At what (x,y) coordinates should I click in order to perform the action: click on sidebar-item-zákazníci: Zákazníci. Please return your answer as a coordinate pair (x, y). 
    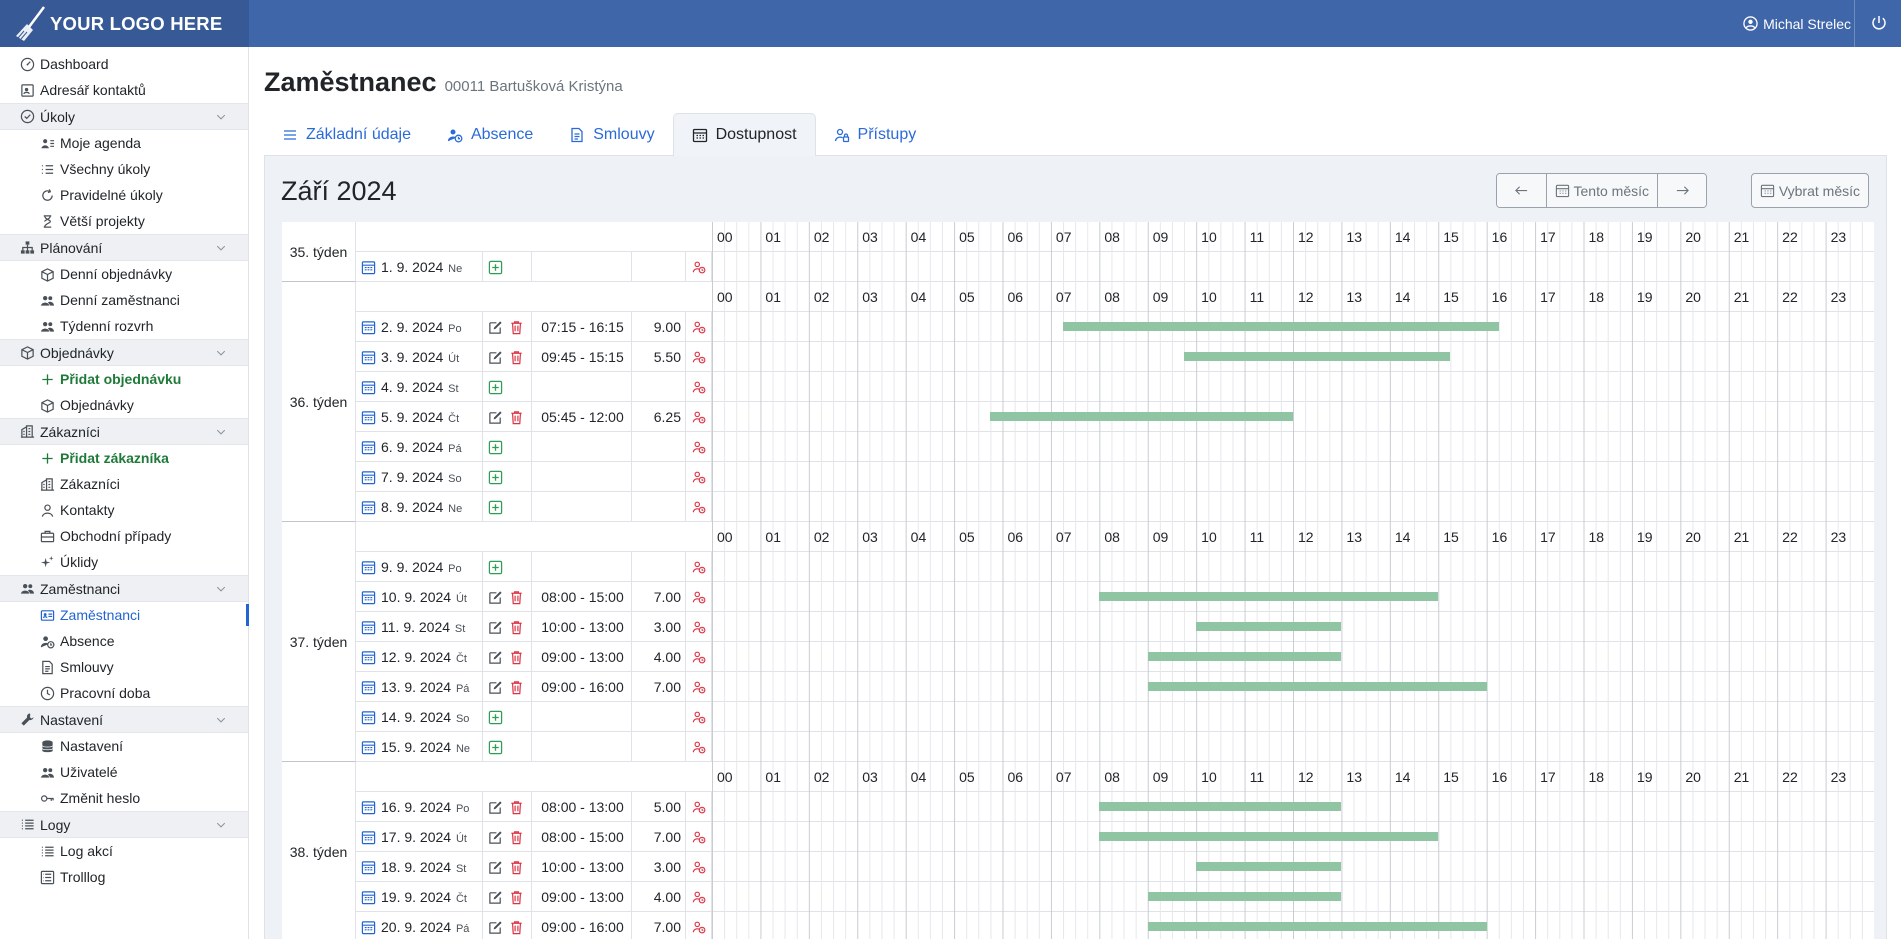
    Looking at the image, I should click on (124, 484).